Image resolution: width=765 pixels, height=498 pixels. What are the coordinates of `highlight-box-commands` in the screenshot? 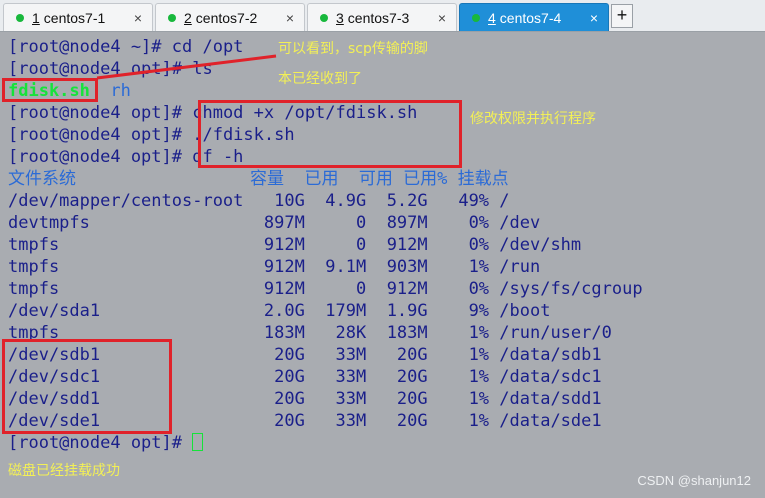 It's located at (330, 134).